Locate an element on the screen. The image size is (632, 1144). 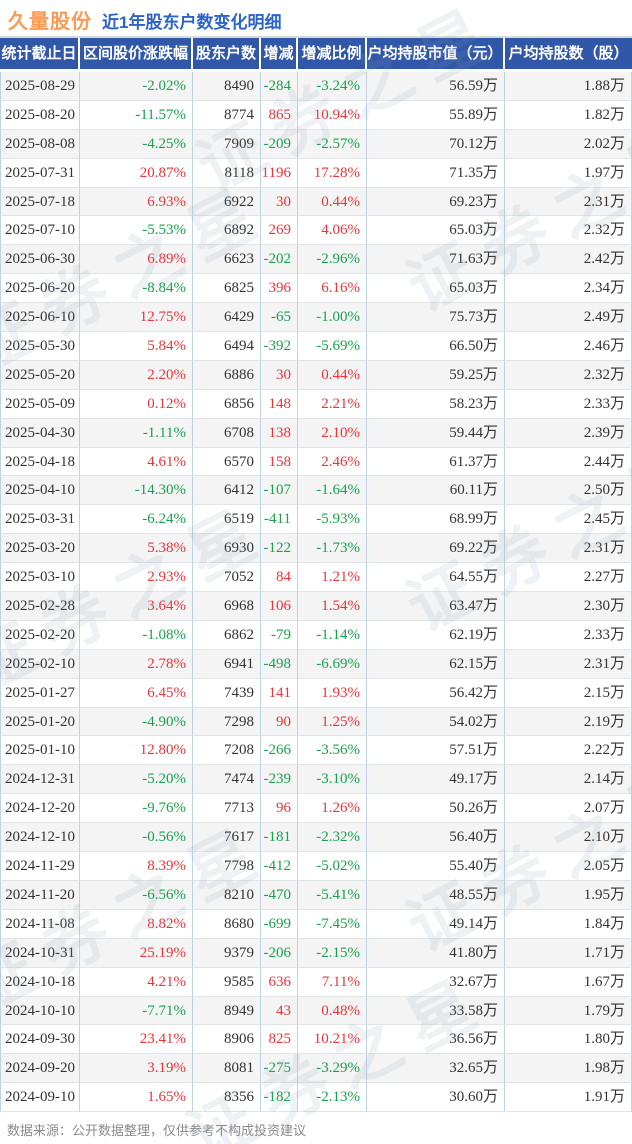
cell-avg-value: 62.19万 is located at coordinates (436, 635).